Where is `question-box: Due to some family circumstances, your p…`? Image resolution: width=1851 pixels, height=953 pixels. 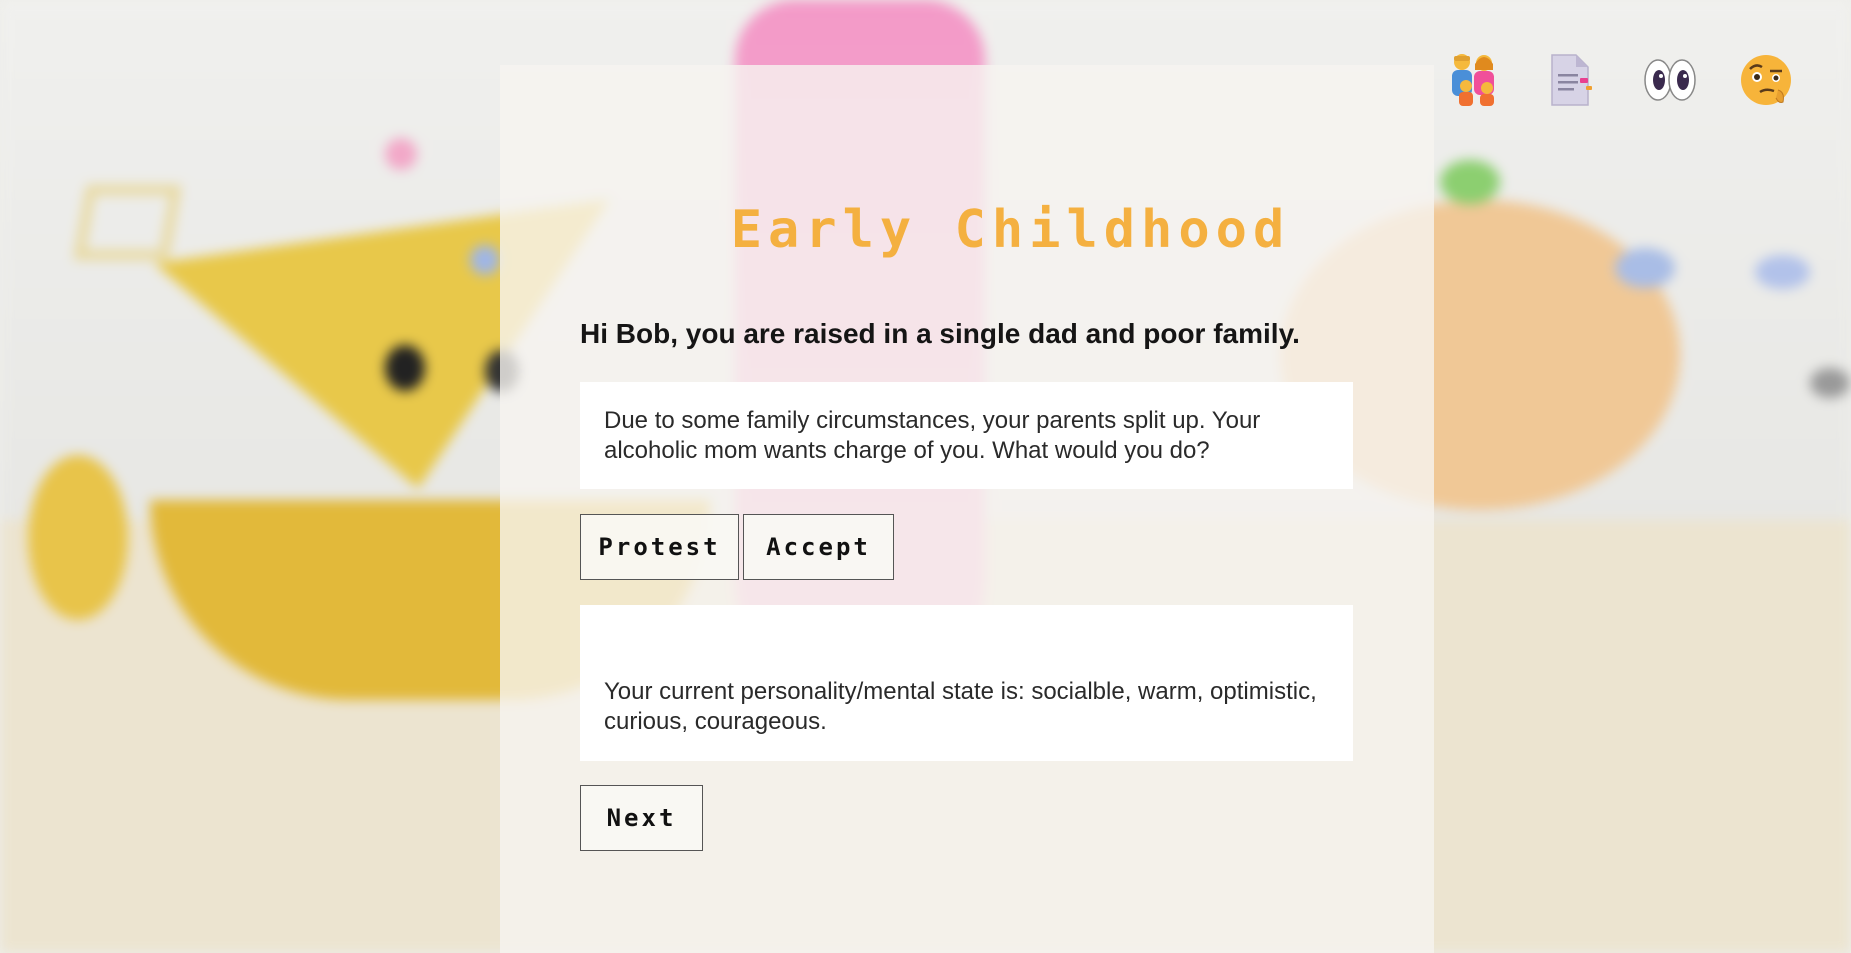
question-box: Due to some family circumstances, your p… is located at coordinates (966, 435).